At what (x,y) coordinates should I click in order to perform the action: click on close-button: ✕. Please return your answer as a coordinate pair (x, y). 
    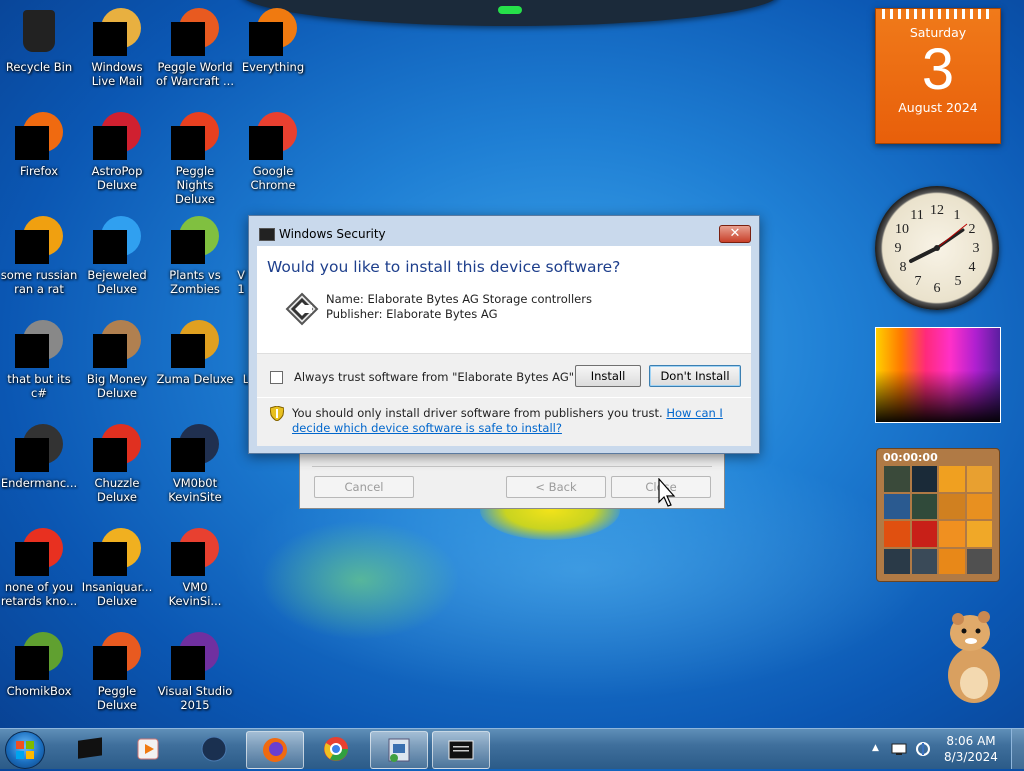
    Looking at the image, I should click on (735, 234).